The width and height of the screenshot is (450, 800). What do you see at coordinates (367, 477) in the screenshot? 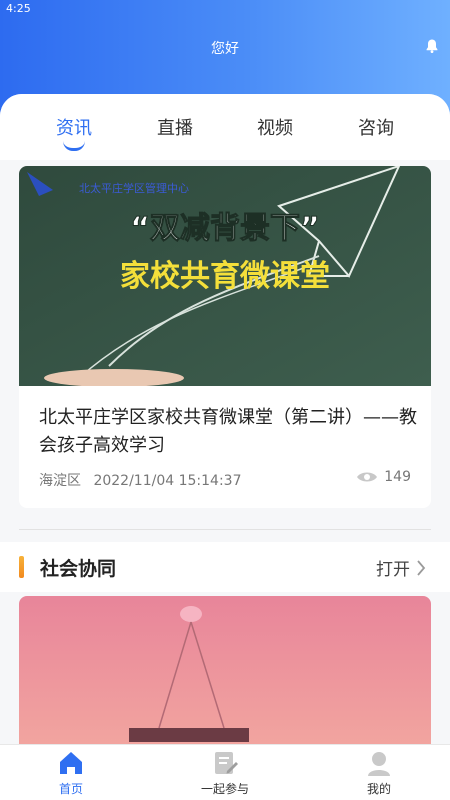
I see `eye-icon` at bounding box center [367, 477].